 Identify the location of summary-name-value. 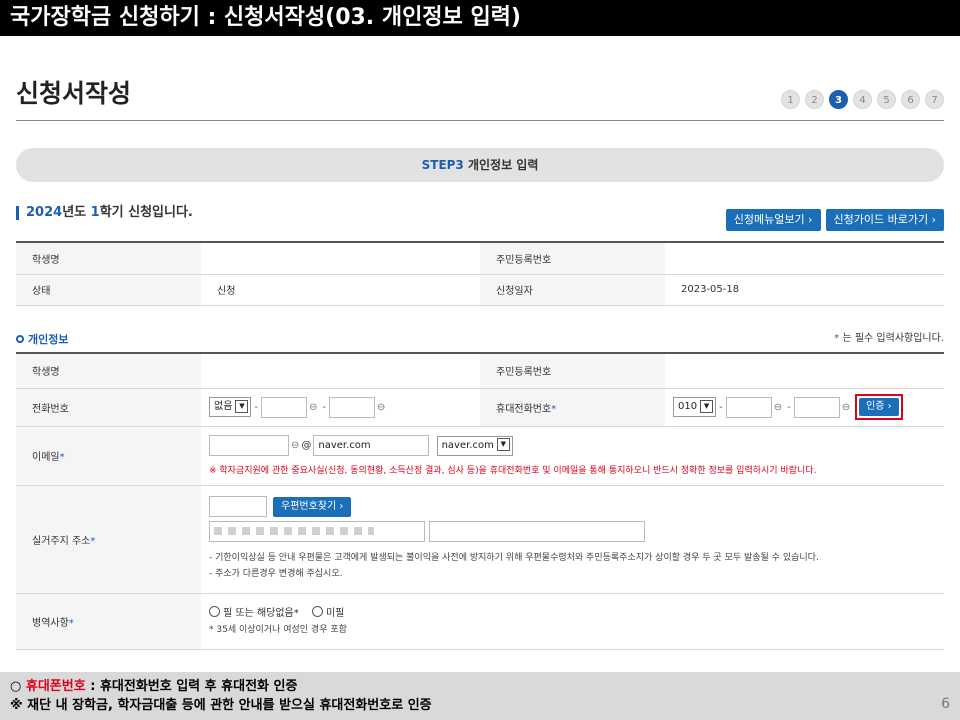
(340, 258).